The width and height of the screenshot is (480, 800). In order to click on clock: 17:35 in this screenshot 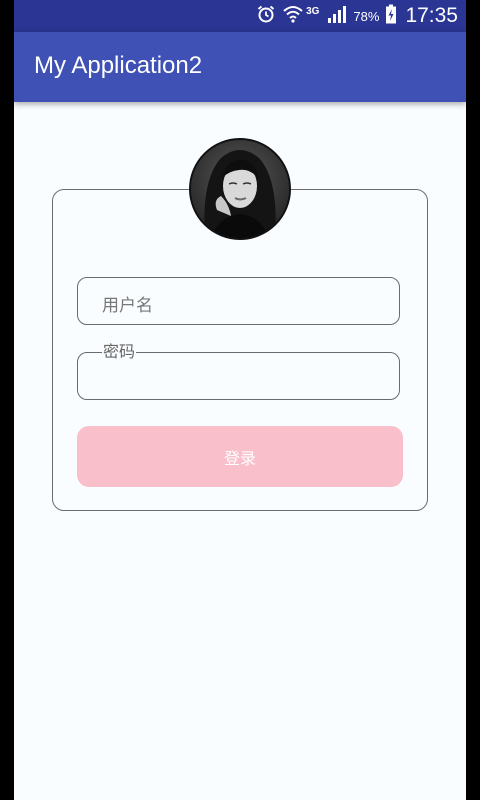, I will do `click(431, 15)`.